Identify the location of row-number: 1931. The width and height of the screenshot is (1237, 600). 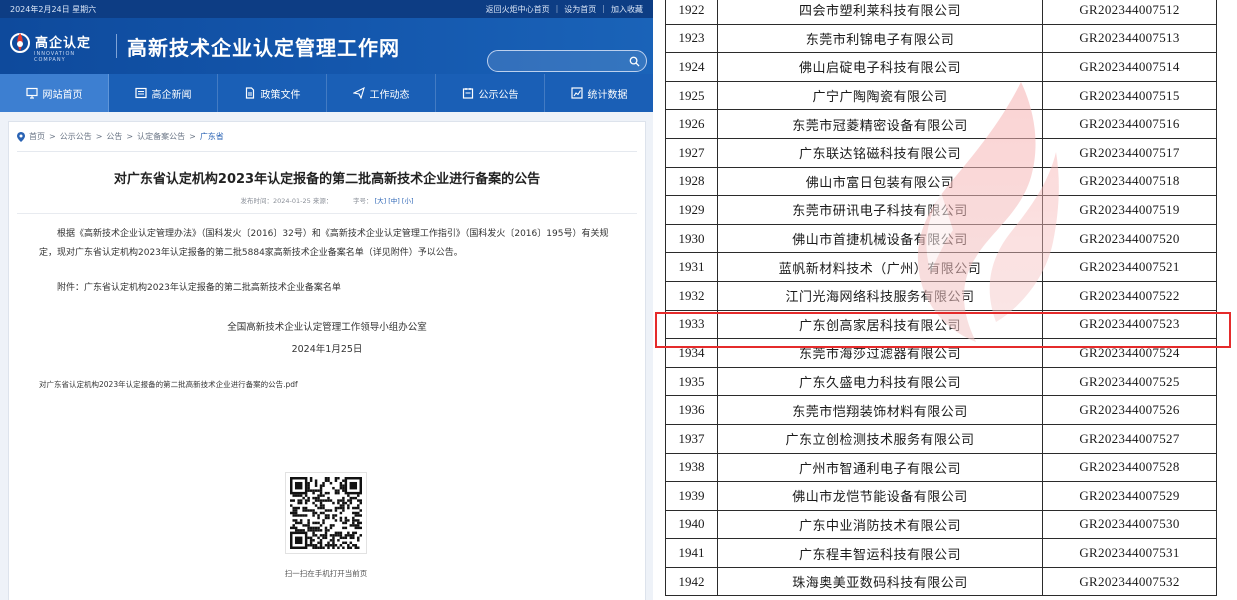
(691, 267).